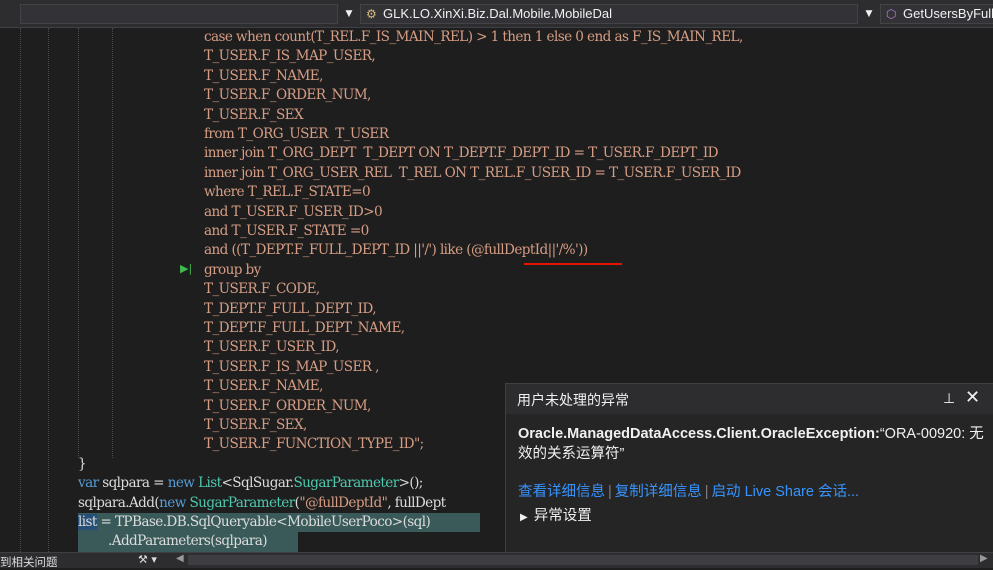  What do you see at coordinates (949, 398) in the screenshot?
I see `pin-icon: ⊥` at bounding box center [949, 398].